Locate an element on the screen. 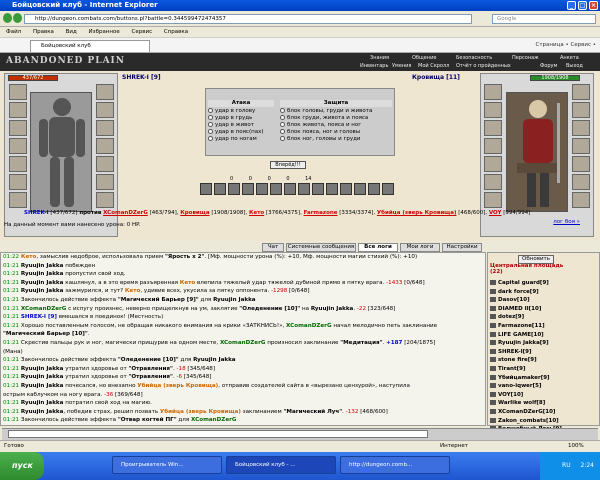 Image resolution: width=600 pixels, height=480 pixels. player-list-item: Tirant[9] is located at coordinates (526, 369).